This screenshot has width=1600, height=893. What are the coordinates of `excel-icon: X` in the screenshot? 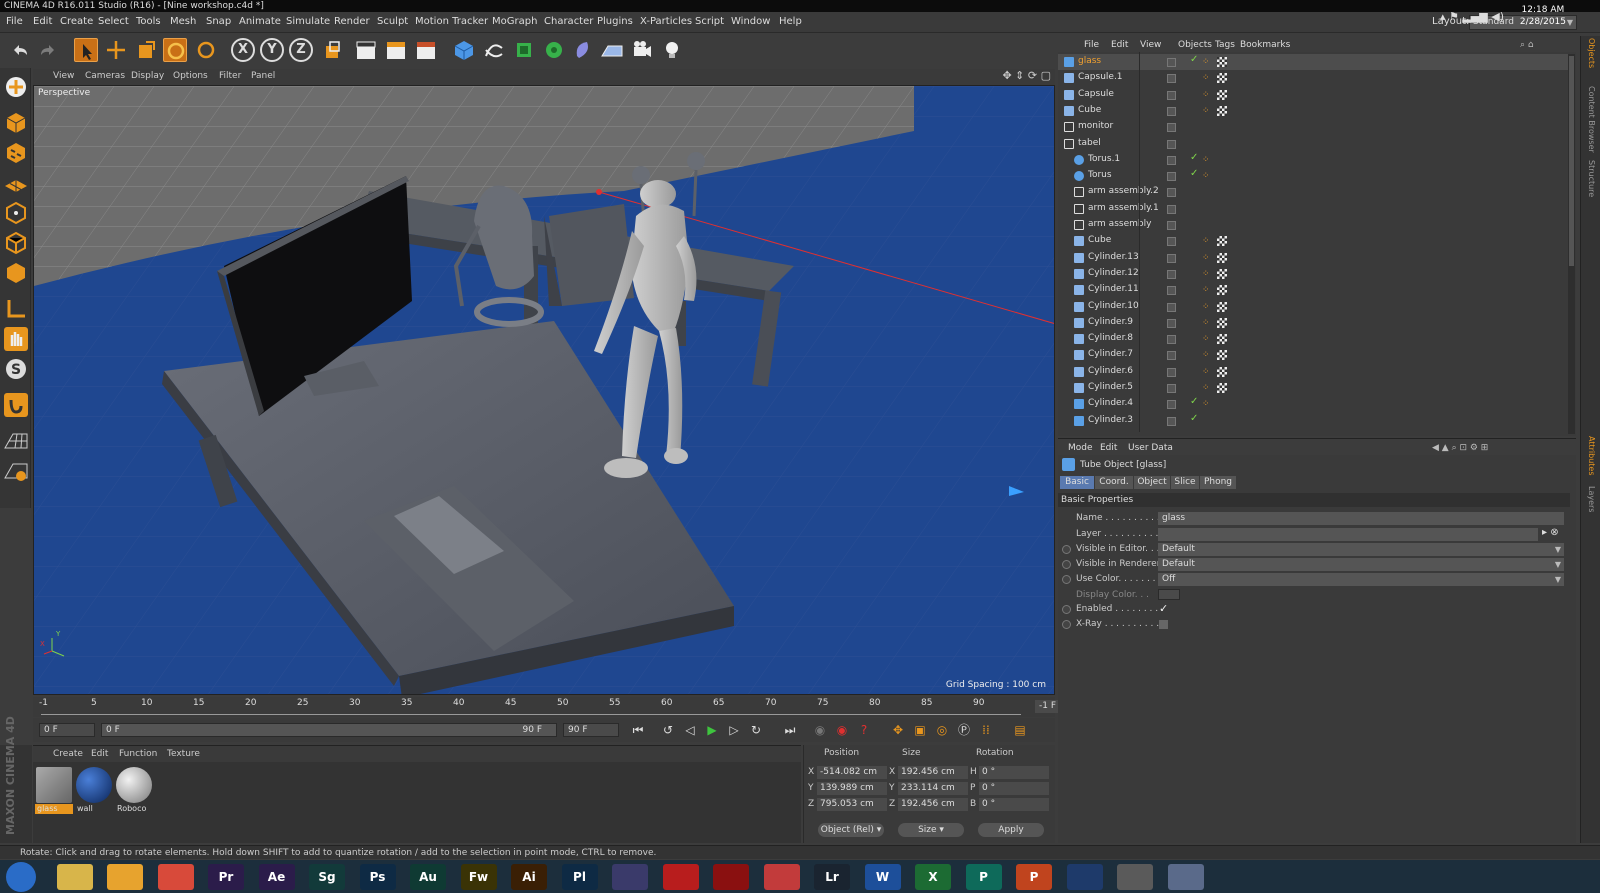 It's located at (933, 877).